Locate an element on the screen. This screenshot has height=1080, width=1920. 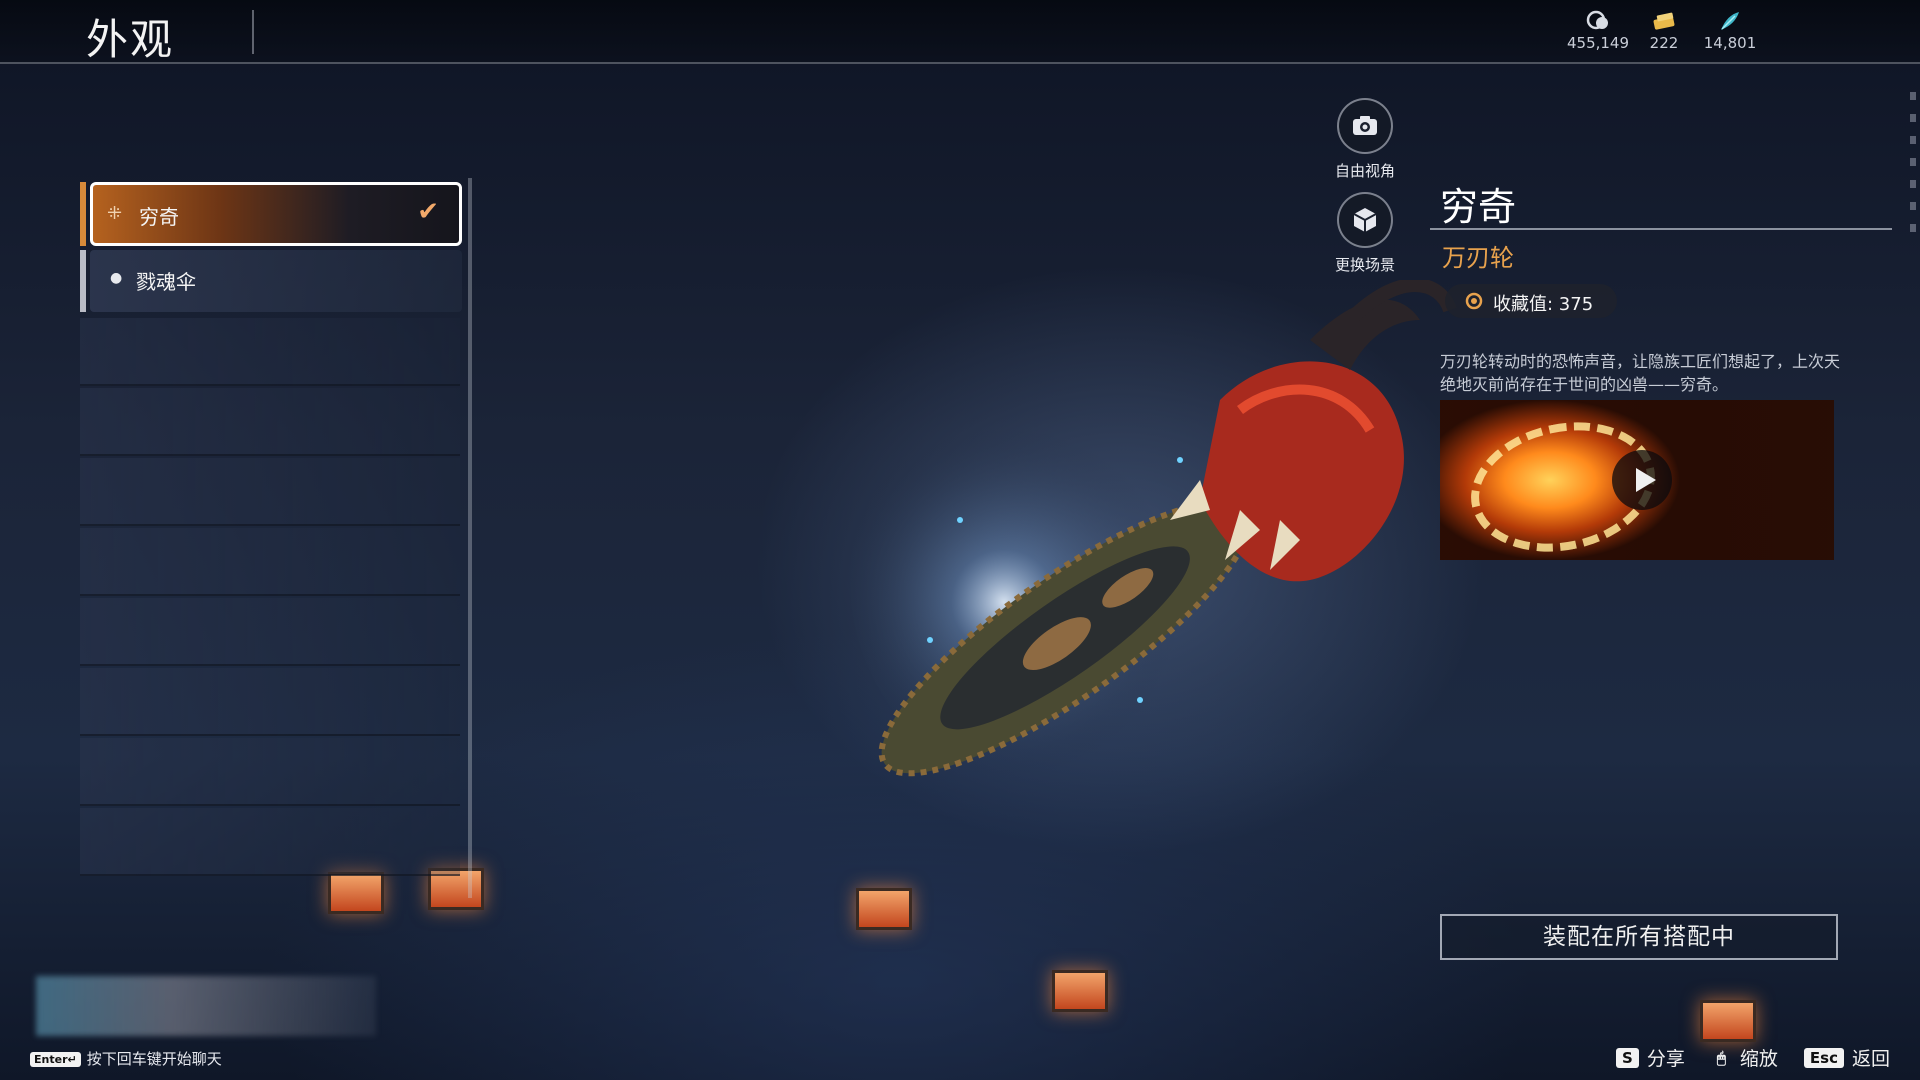
collection-value-badge: 收藏值: 375 is located at coordinates (1531, 301).